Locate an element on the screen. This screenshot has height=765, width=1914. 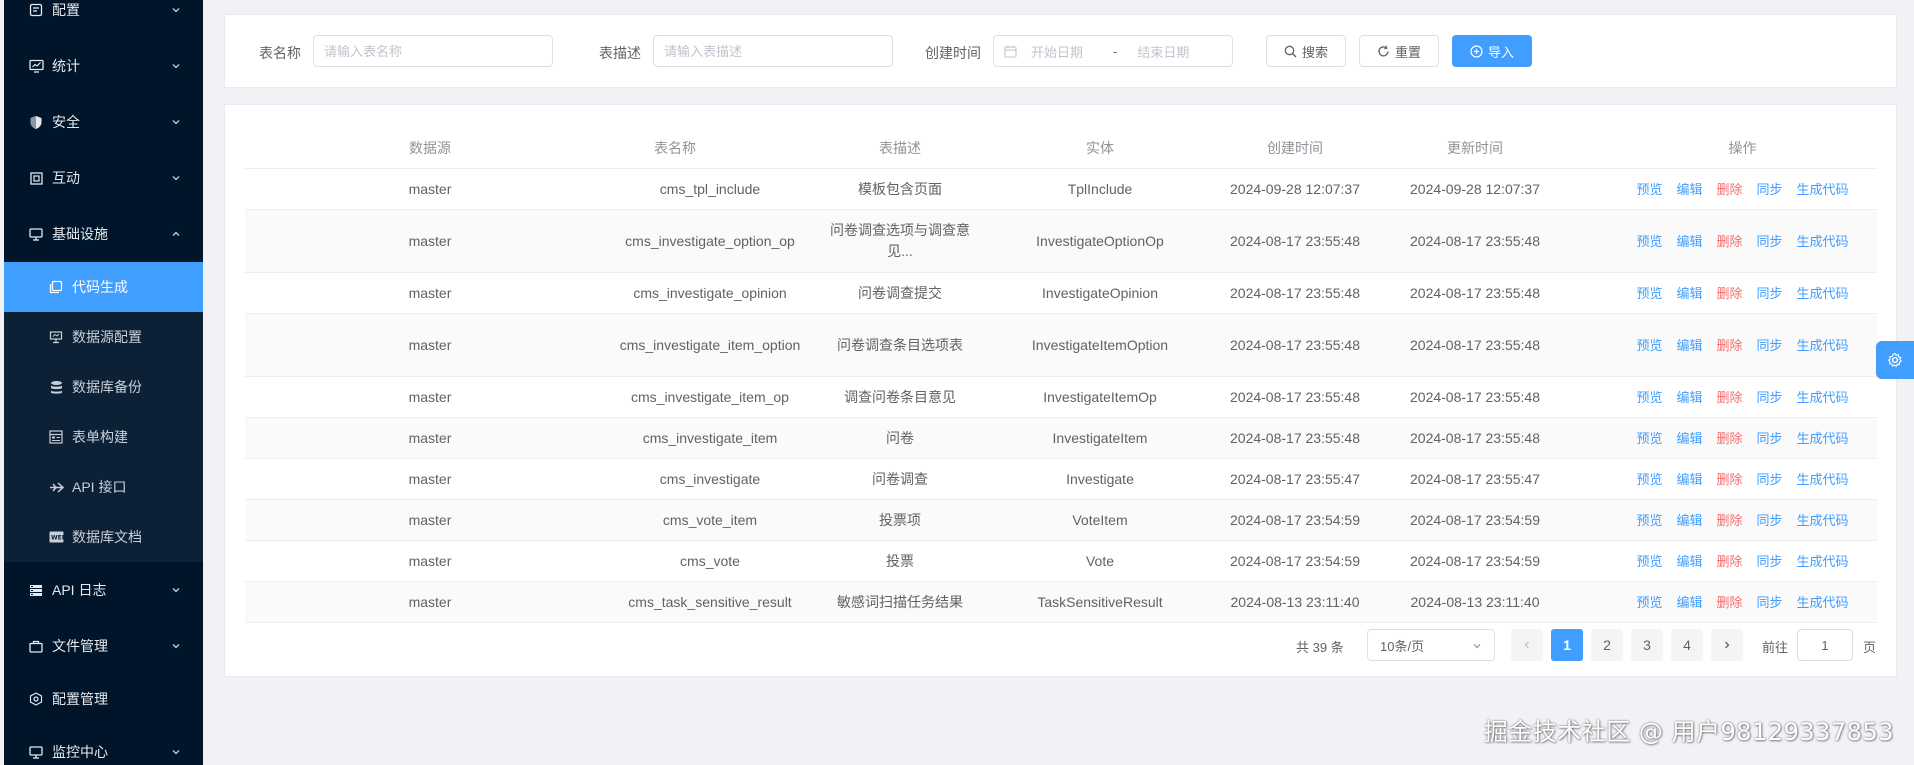
page-button-2: 2 is located at coordinates (1607, 645).